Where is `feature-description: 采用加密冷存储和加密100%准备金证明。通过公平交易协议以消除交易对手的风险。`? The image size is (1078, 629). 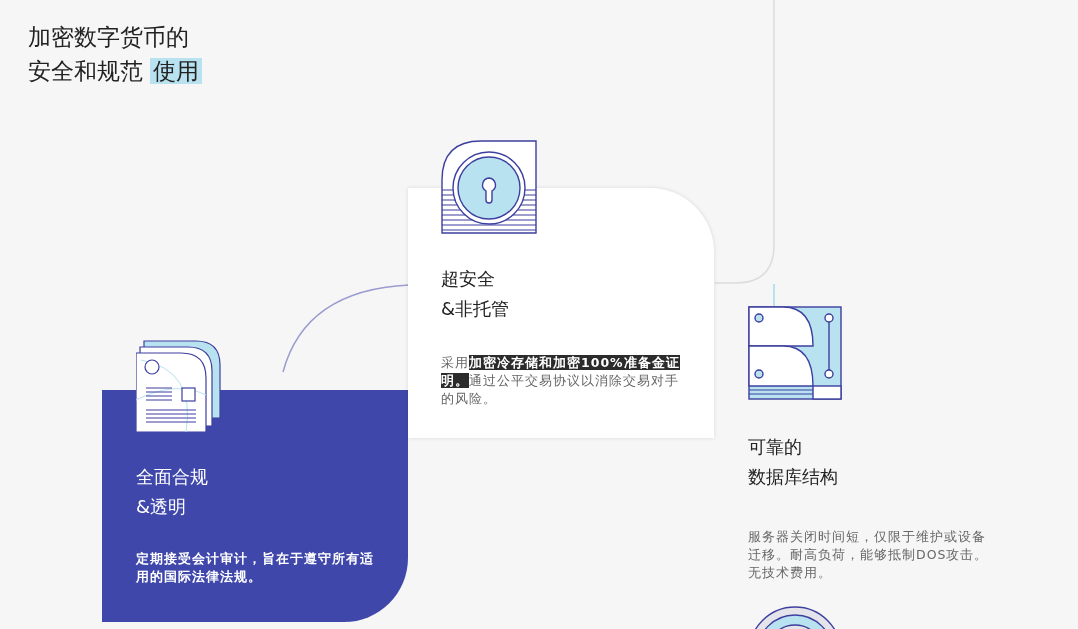
feature-description: 采用加密冷存储和加密100%准备金证明。通过公平交易协议以消除交易对手的风险。 is located at coordinates (561, 381).